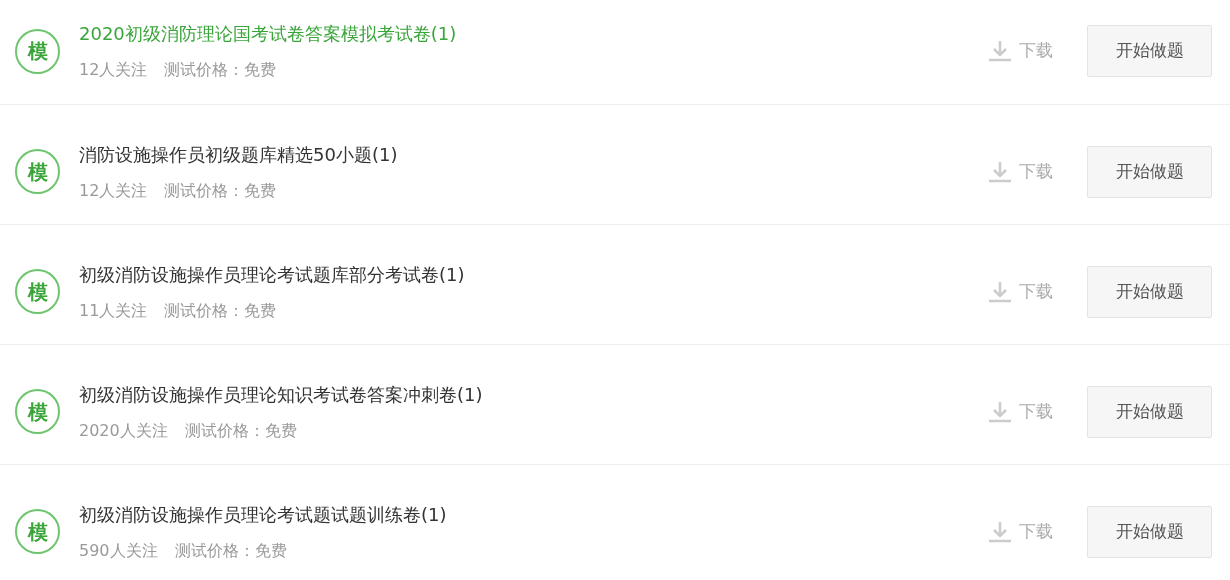 The width and height of the screenshot is (1230, 580). What do you see at coordinates (113, 310) in the screenshot?
I see `follower-count: 11人关注` at bounding box center [113, 310].